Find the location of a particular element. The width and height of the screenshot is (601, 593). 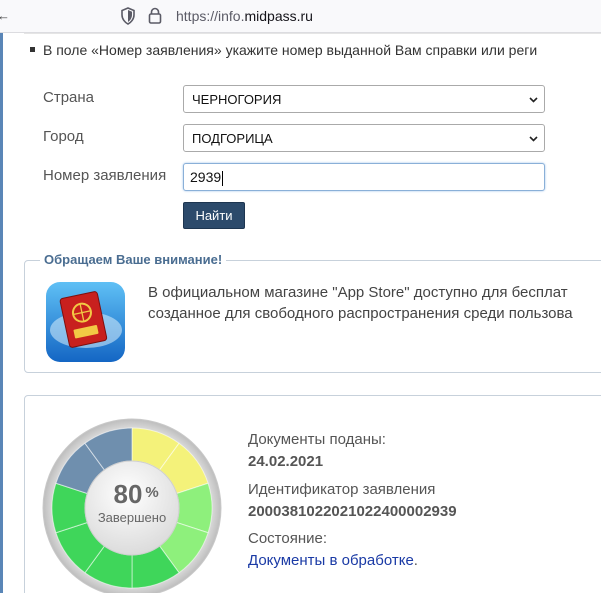

country-select-value: ЧЕРНОГОРИЯ is located at coordinates (237, 99).